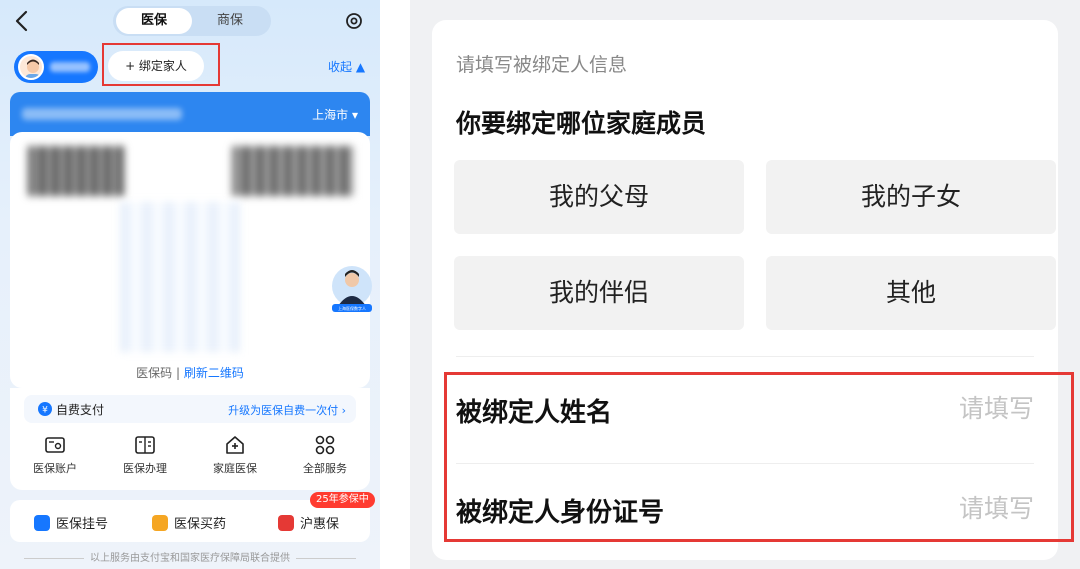  I want to click on digital-person-caption: 上海医保数字人, so click(352, 308).